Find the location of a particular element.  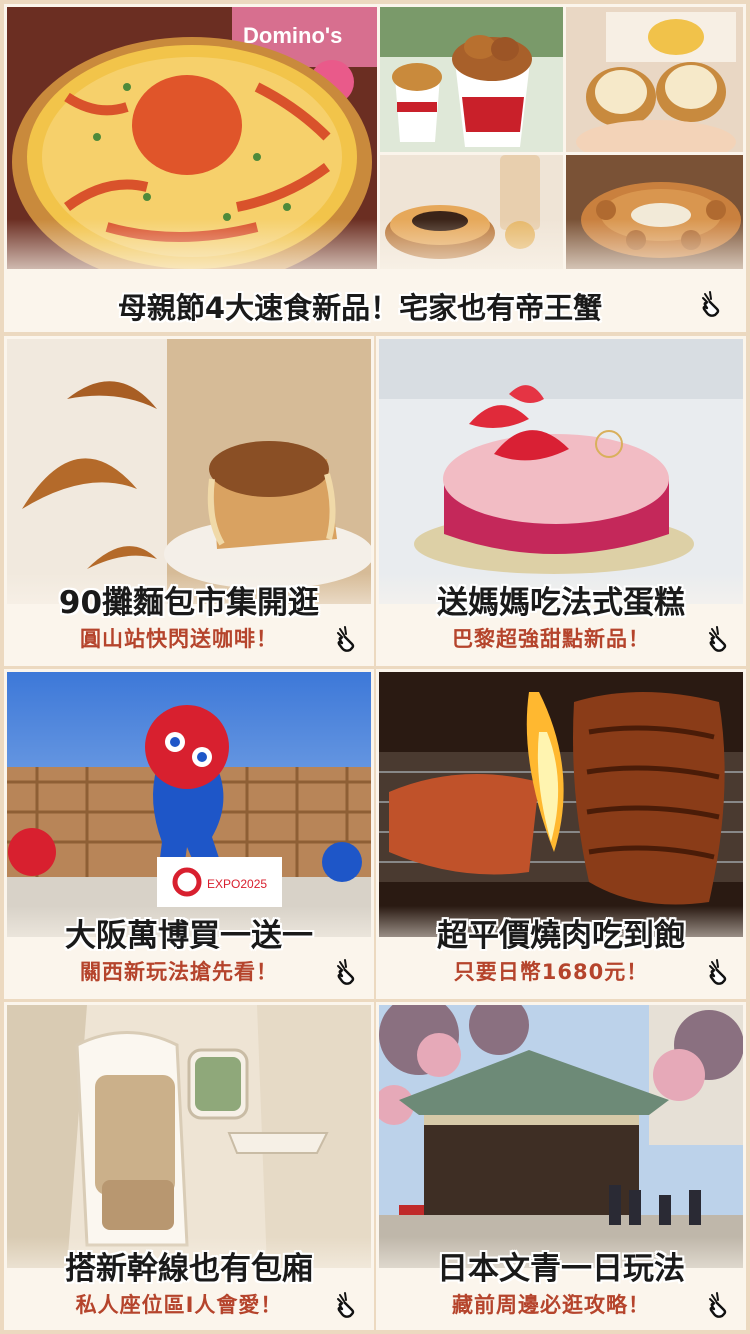

rose-cake-photo is located at coordinates (561, 471).